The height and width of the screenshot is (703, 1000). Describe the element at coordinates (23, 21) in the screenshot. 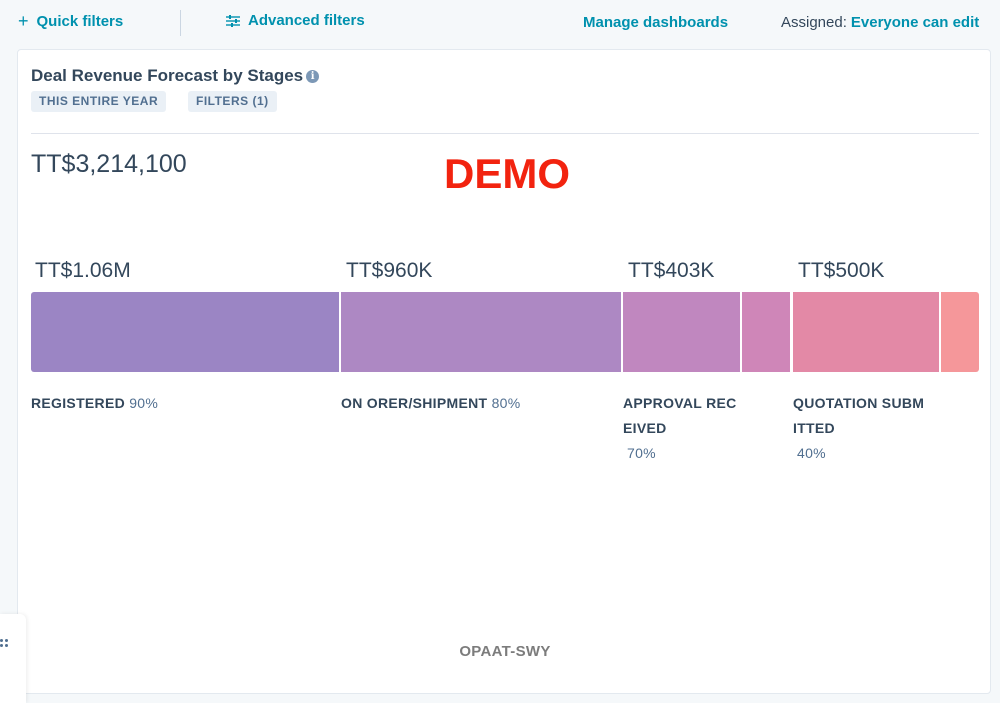

I see `plus-icon: +` at that location.